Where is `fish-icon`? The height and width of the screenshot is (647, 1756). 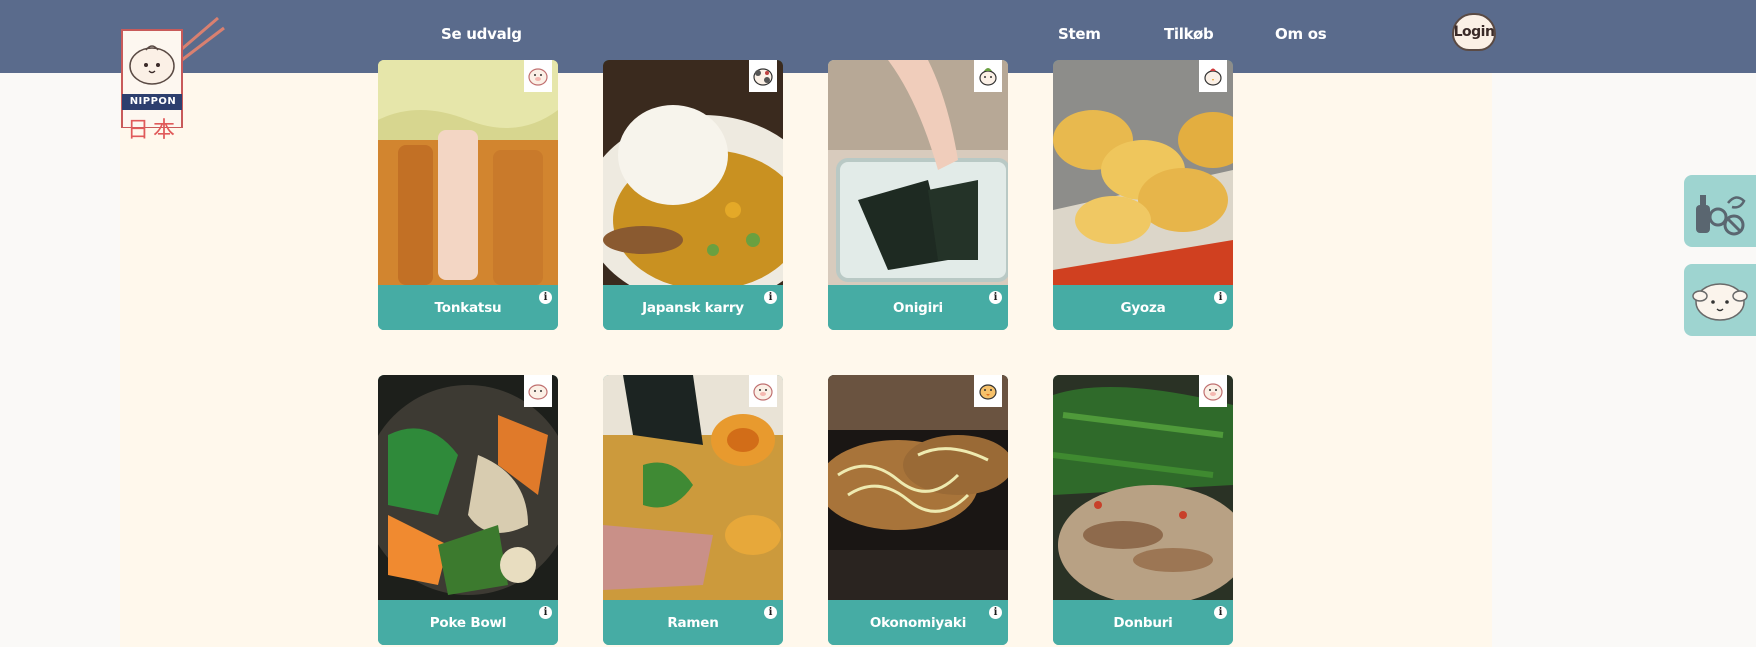
fish-icon is located at coordinates (538, 391).